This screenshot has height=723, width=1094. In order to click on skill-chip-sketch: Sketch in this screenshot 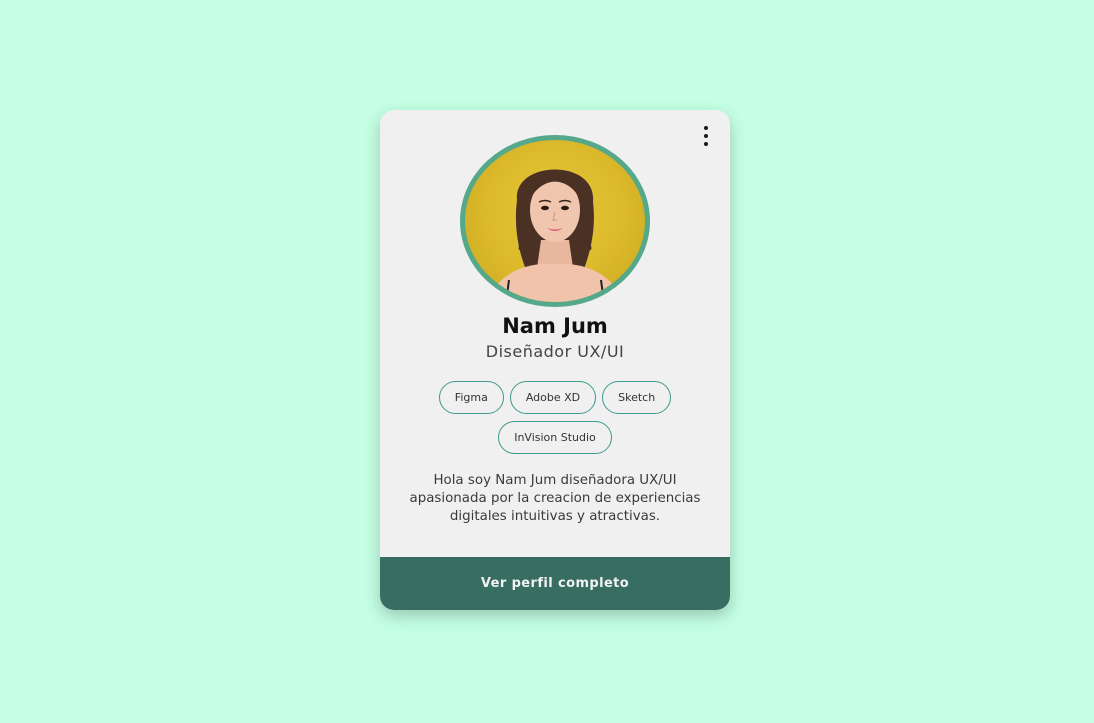, I will do `click(637, 397)`.